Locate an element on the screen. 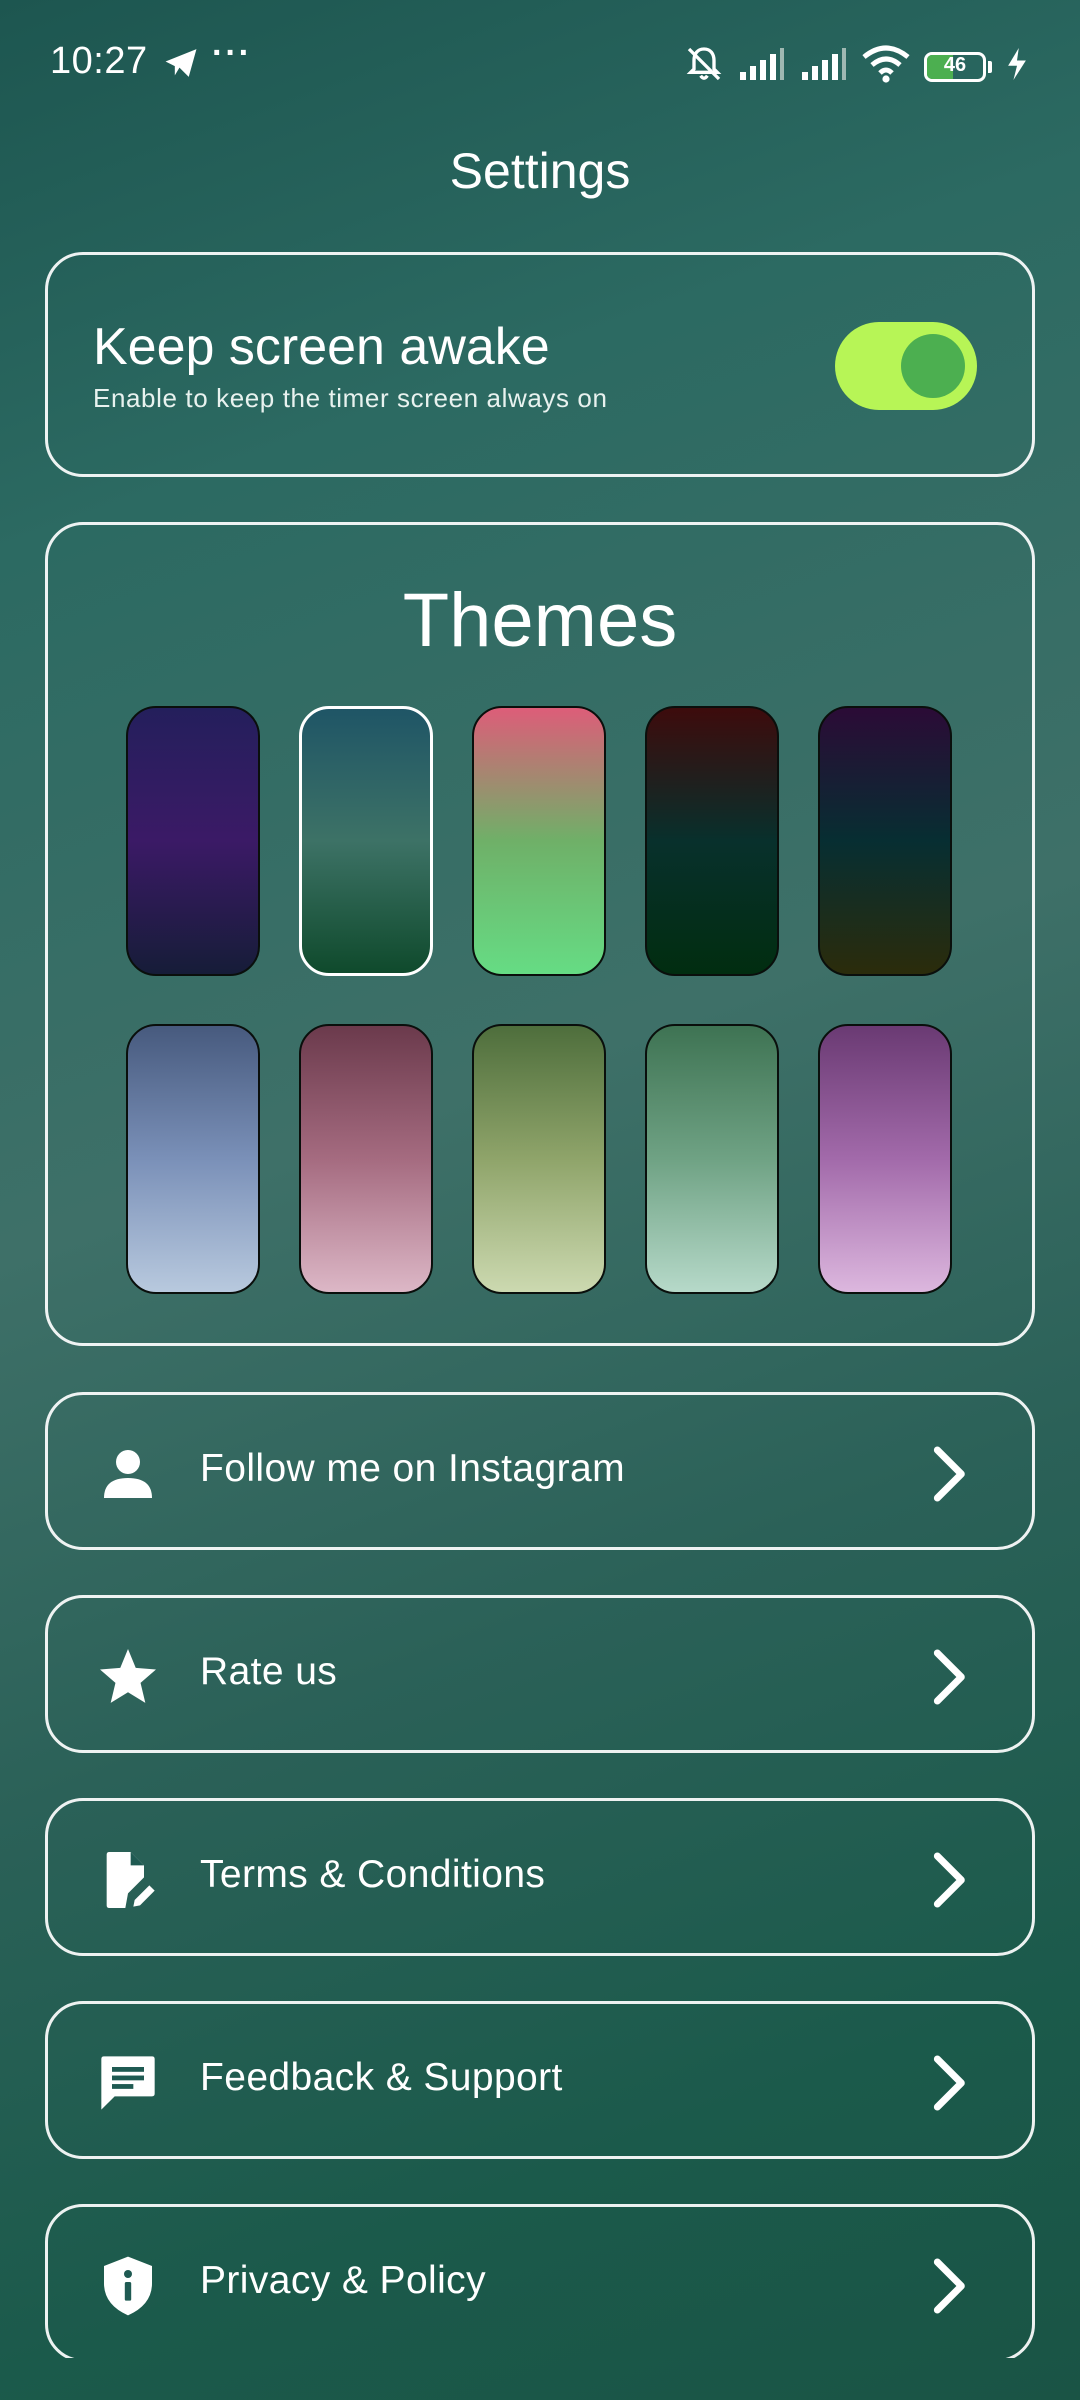 The image size is (1080, 2400). theme-swatch-fern-mist is located at coordinates (712, 1159).